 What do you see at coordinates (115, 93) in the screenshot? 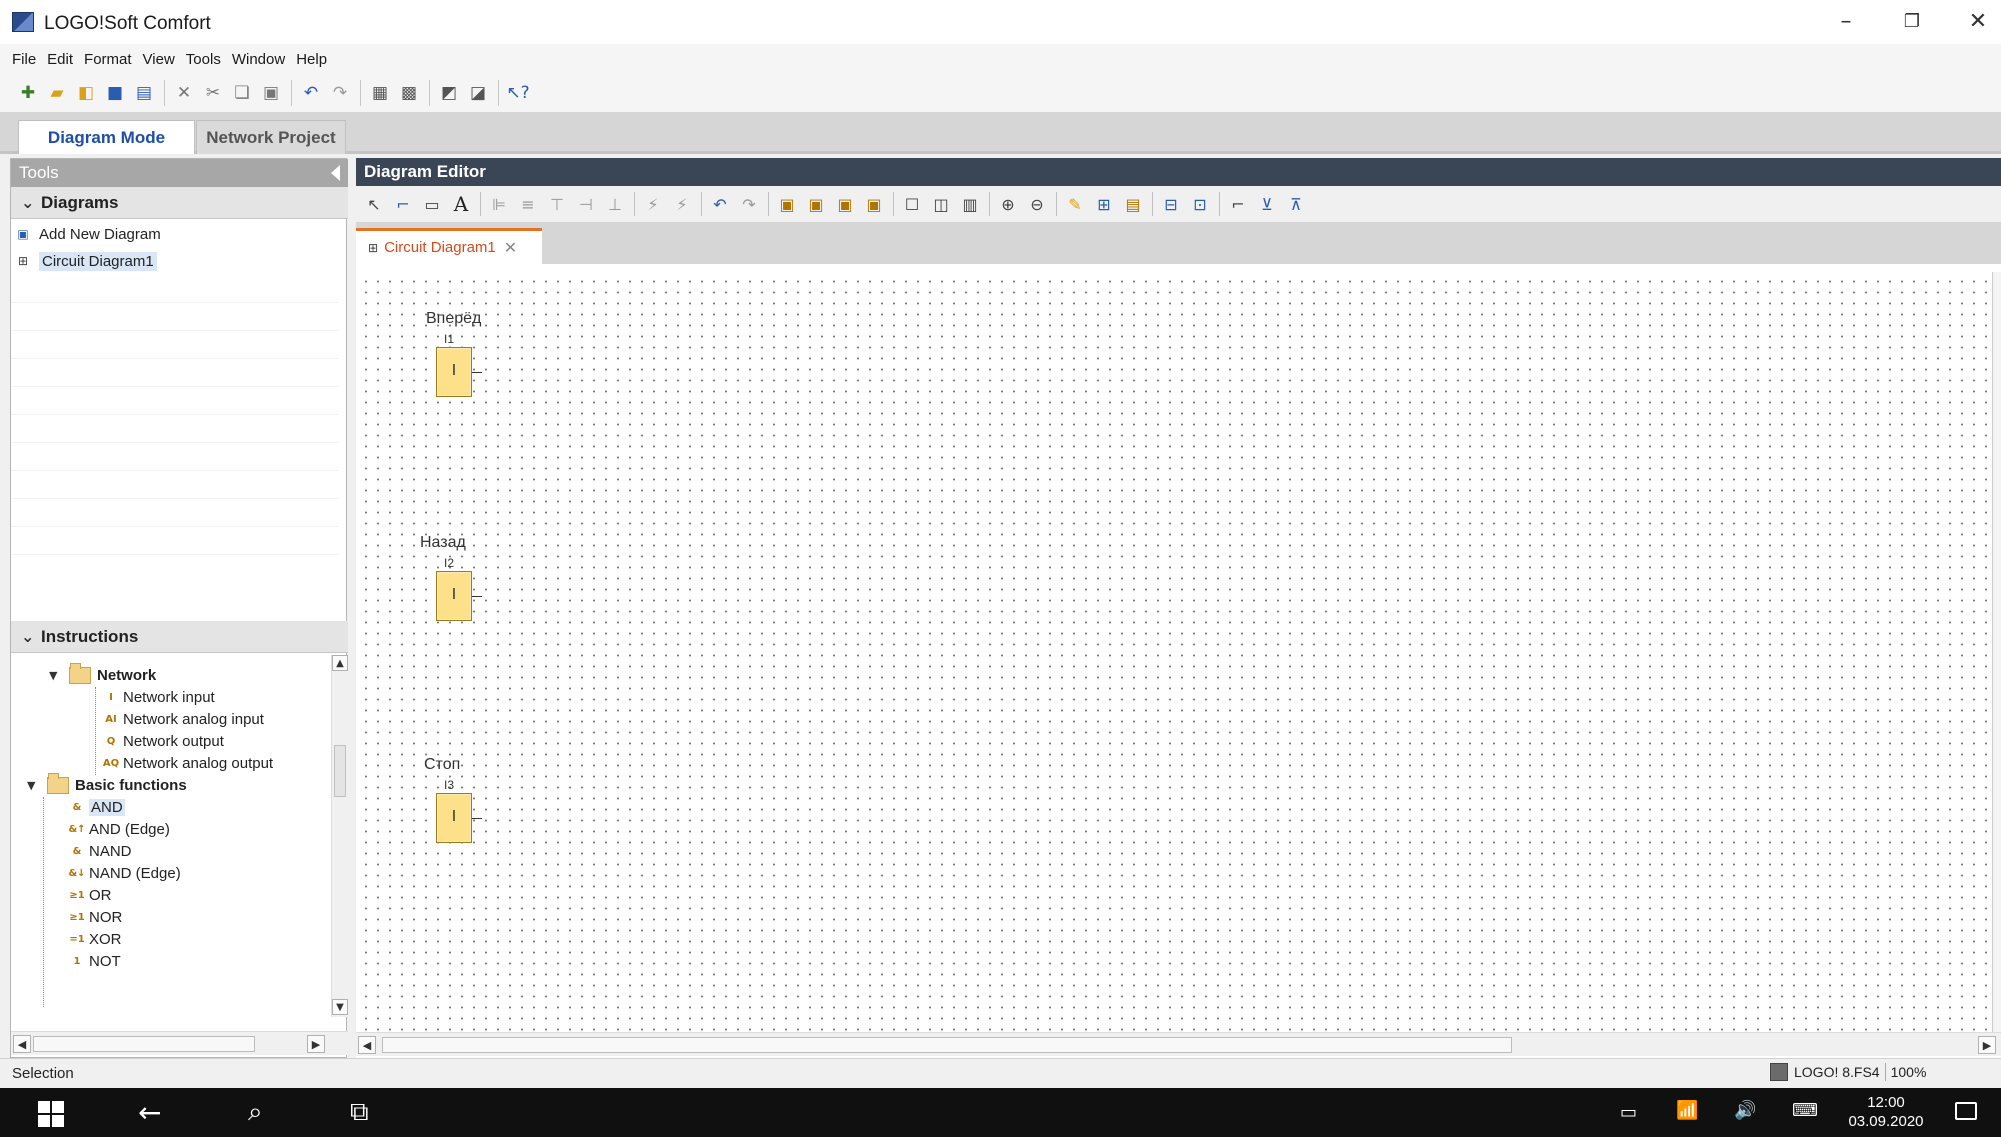
I see `save-icon: ■` at bounding box center [115, 93].